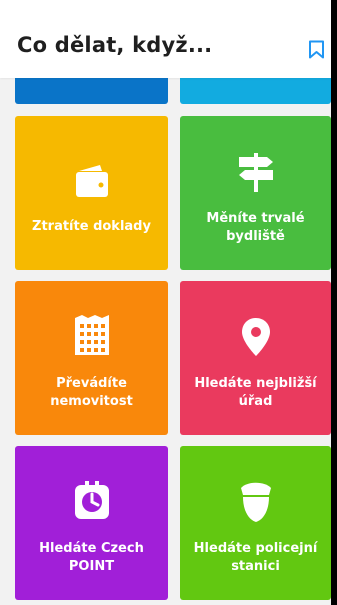 The height and width of the screenshot is (605, 337). Describe the element at coordinates (256, 502) in the screenshot. I see `police-cap-icon` at that location.